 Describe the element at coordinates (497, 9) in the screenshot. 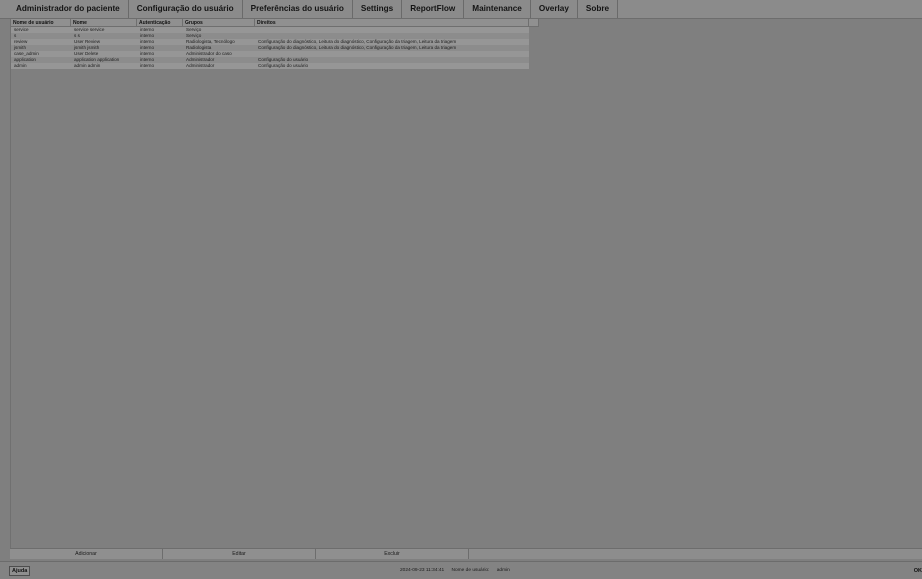

I see `menu-maintenance: Maintenance` at that location.